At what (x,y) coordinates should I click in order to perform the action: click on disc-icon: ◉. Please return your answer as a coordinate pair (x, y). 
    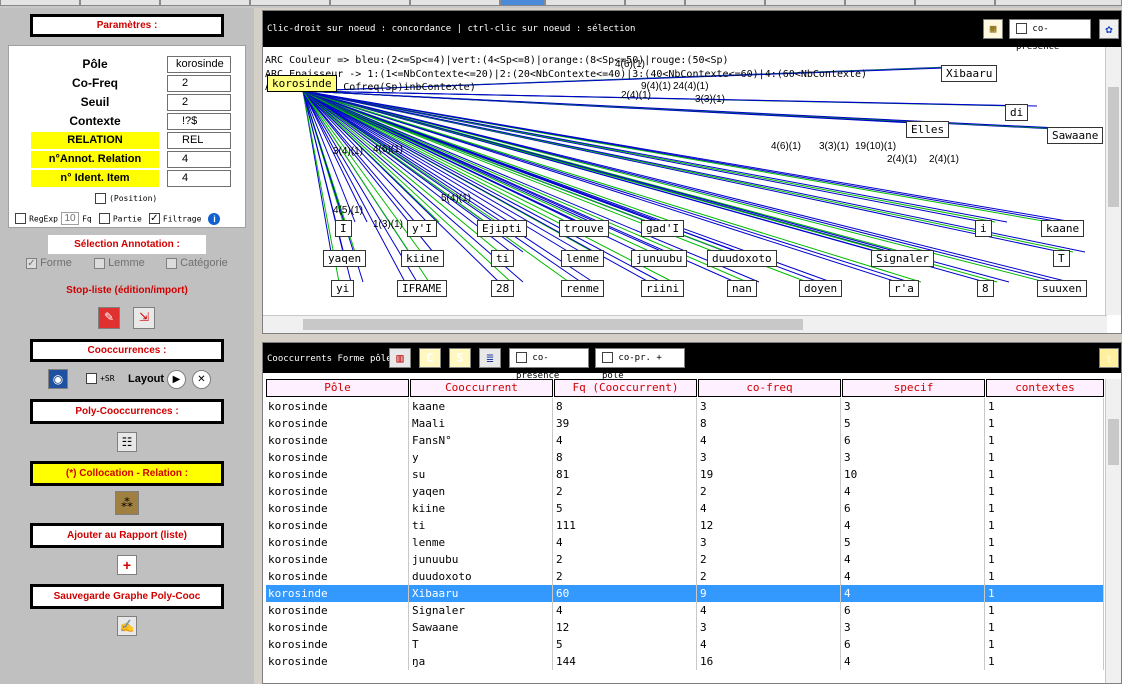
    Looking at the image, I should click on (58, 379).